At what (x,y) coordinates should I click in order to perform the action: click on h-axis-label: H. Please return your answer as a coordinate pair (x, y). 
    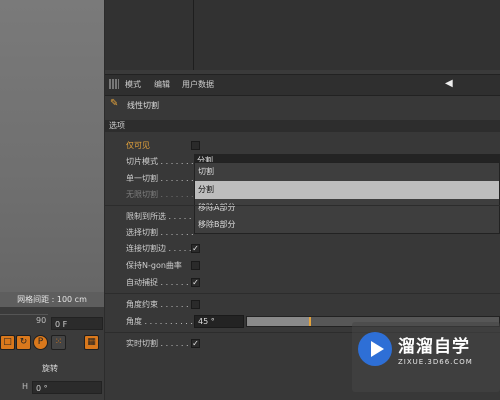
    Looking at the image, I should click on (25, 386).